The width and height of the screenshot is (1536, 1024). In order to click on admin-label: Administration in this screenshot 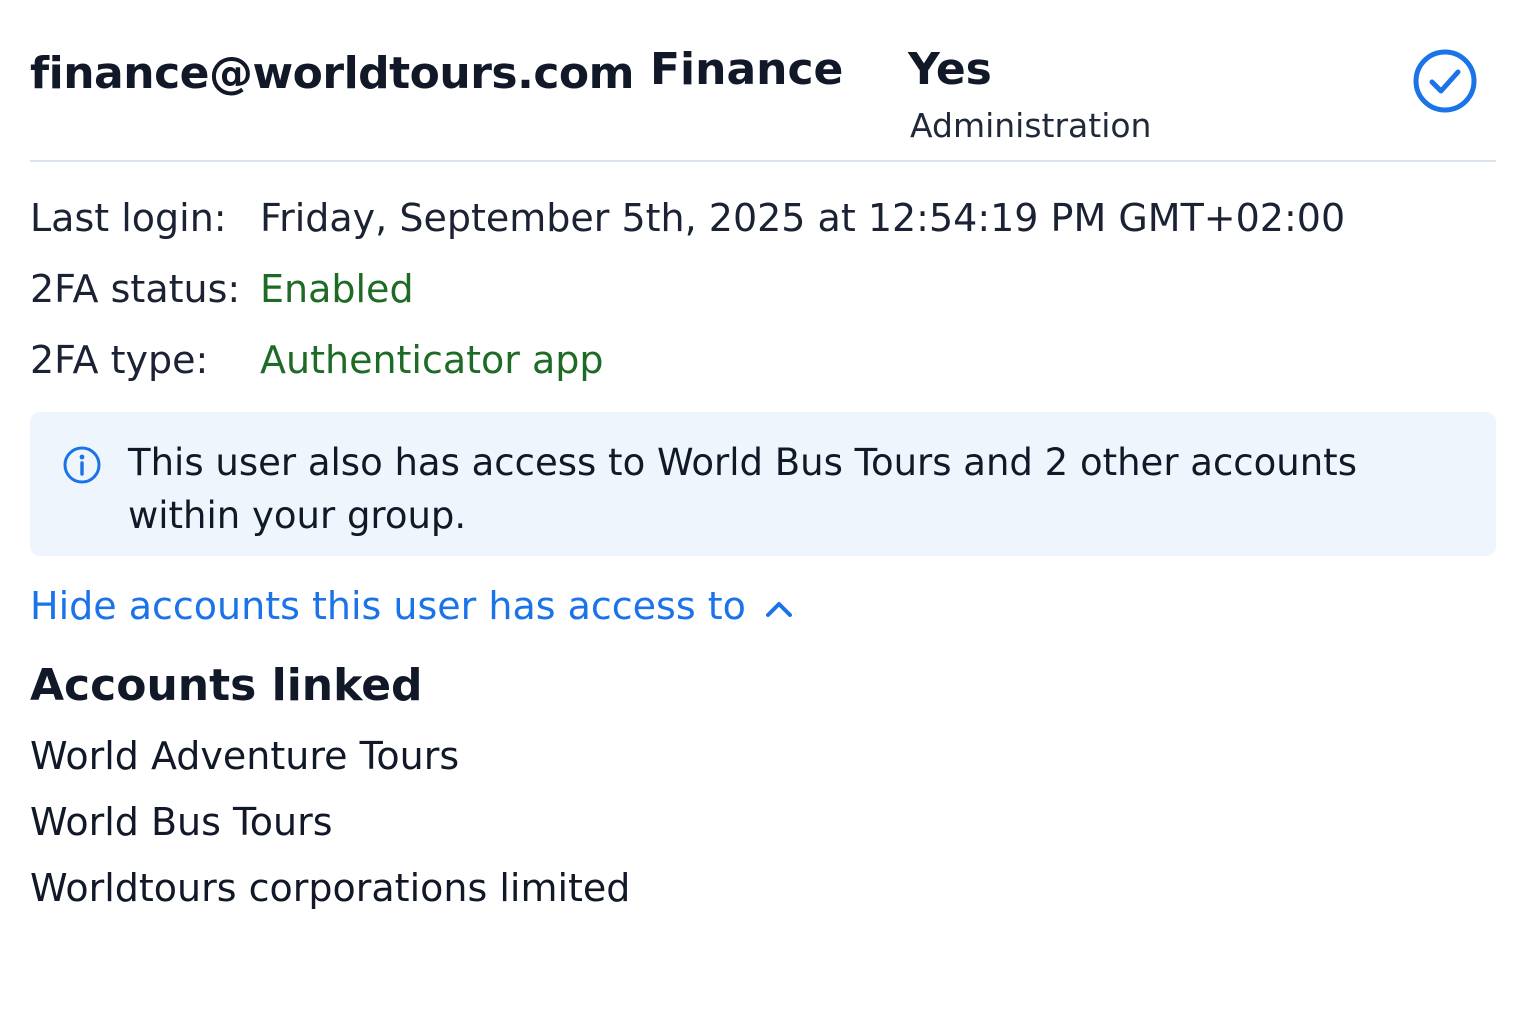, I will do `click(1031, 125)`.